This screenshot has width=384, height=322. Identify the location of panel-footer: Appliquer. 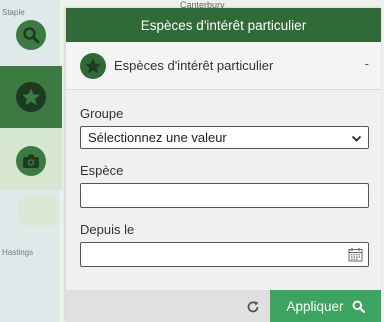
(223, 306).